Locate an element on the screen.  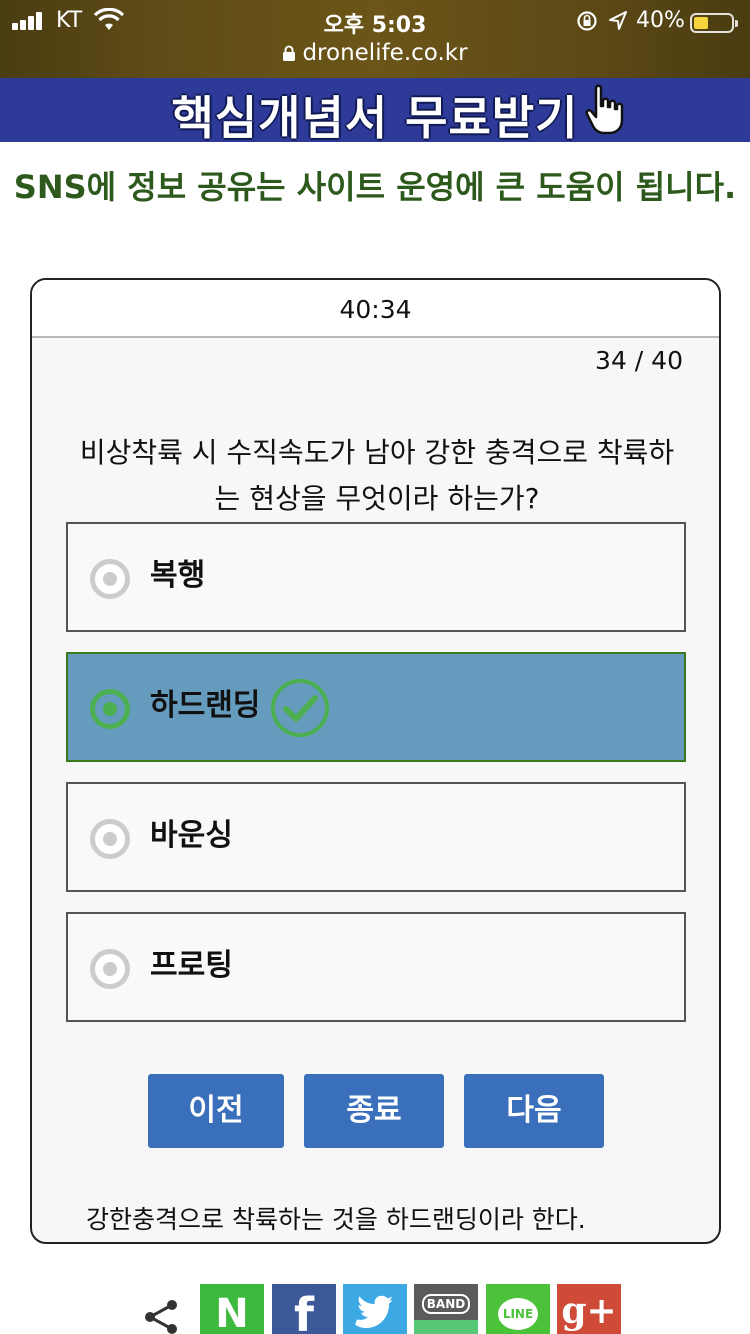
end-button: 종료 is located at coordinates (374, 1111).